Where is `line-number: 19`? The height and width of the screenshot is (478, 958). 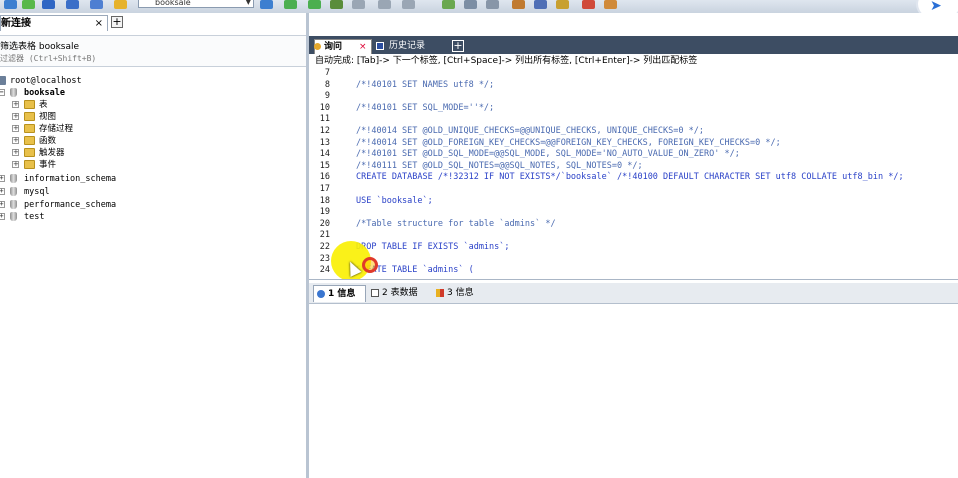
line-number: 19 is located at coordinates (324, 212).